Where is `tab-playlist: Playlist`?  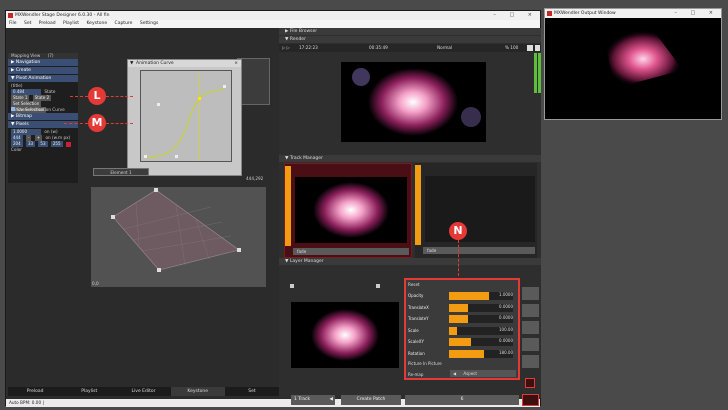
tab-playlist: Playlist is located at coordinates (89, 391).